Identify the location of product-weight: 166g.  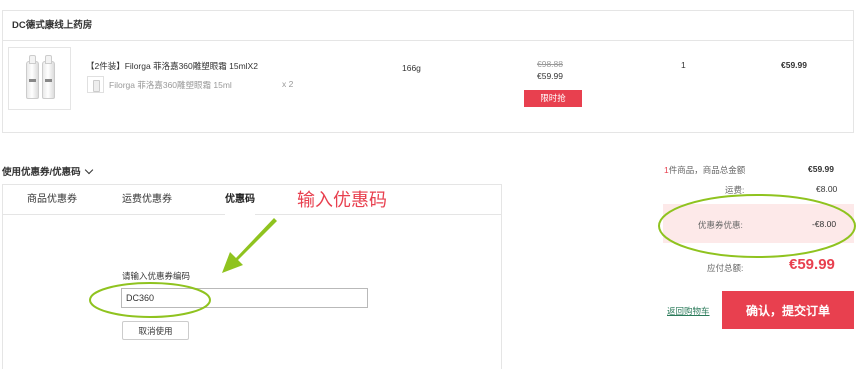
(411, 68).